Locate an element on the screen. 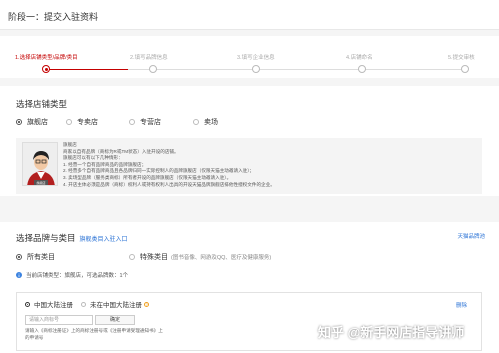 The width and height of the screenshot is (499, 353). info-line: 商家以自有品牌（商标为R或TM状态）入驻开设的店铺。 is located at coordinates (121, 151).